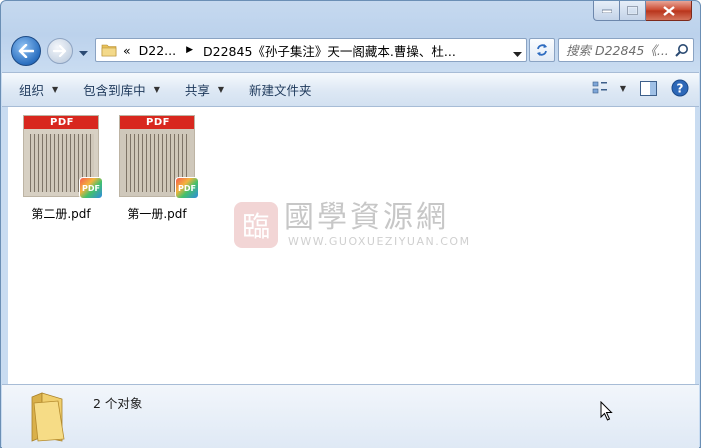  What do you see at coordinates (350, 89) in the screenshot?
I see `command-bar: 组织 ▼ 包含到库中 ▼ 共享 ▼ 新建文件夹 ▼ ?` at bounding box center [350, 89].